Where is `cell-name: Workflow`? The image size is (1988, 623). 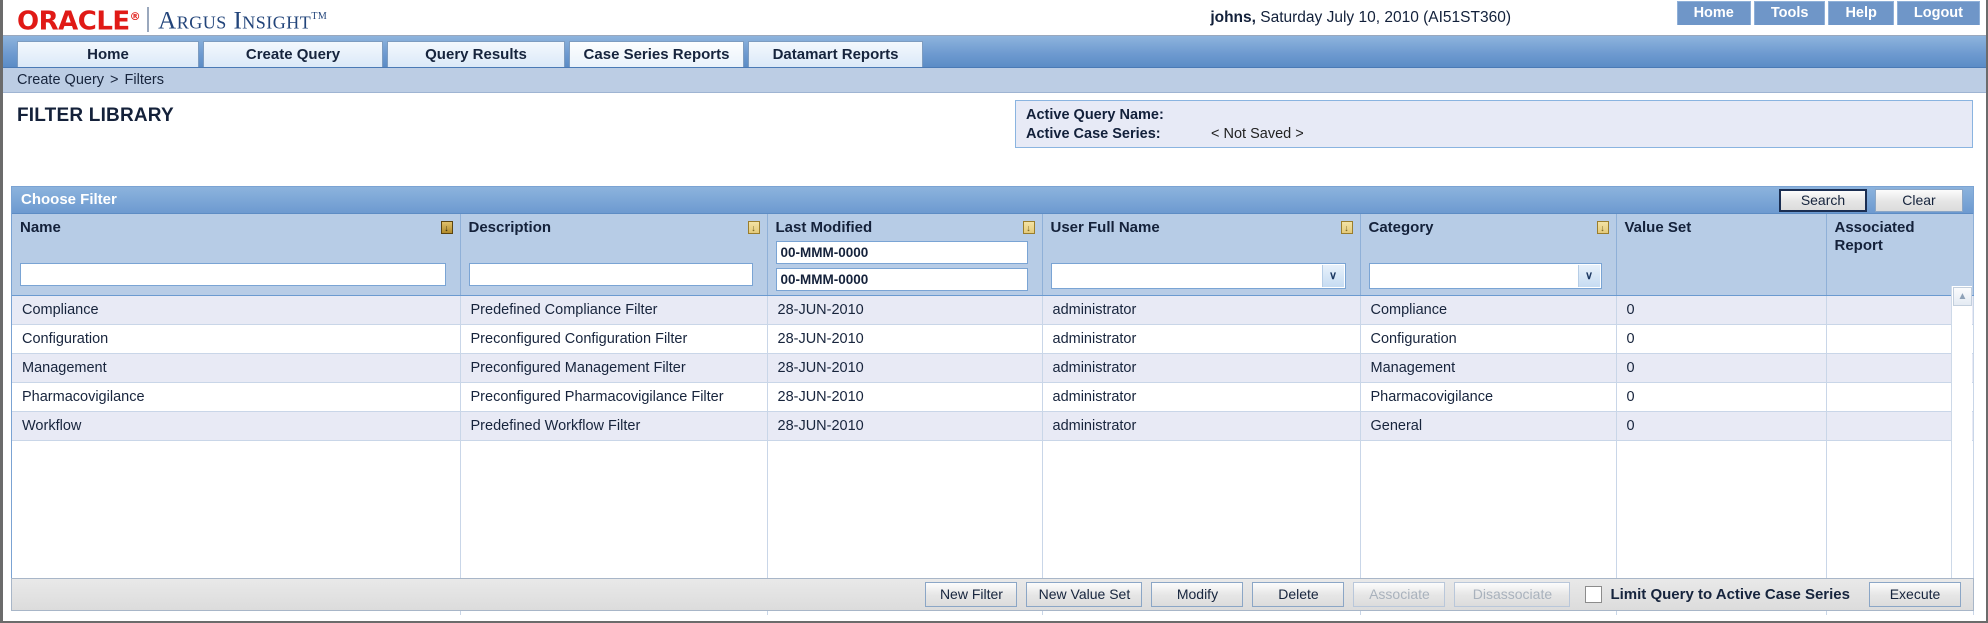 cell-name: Workflow is located at coordinates (236, 426).